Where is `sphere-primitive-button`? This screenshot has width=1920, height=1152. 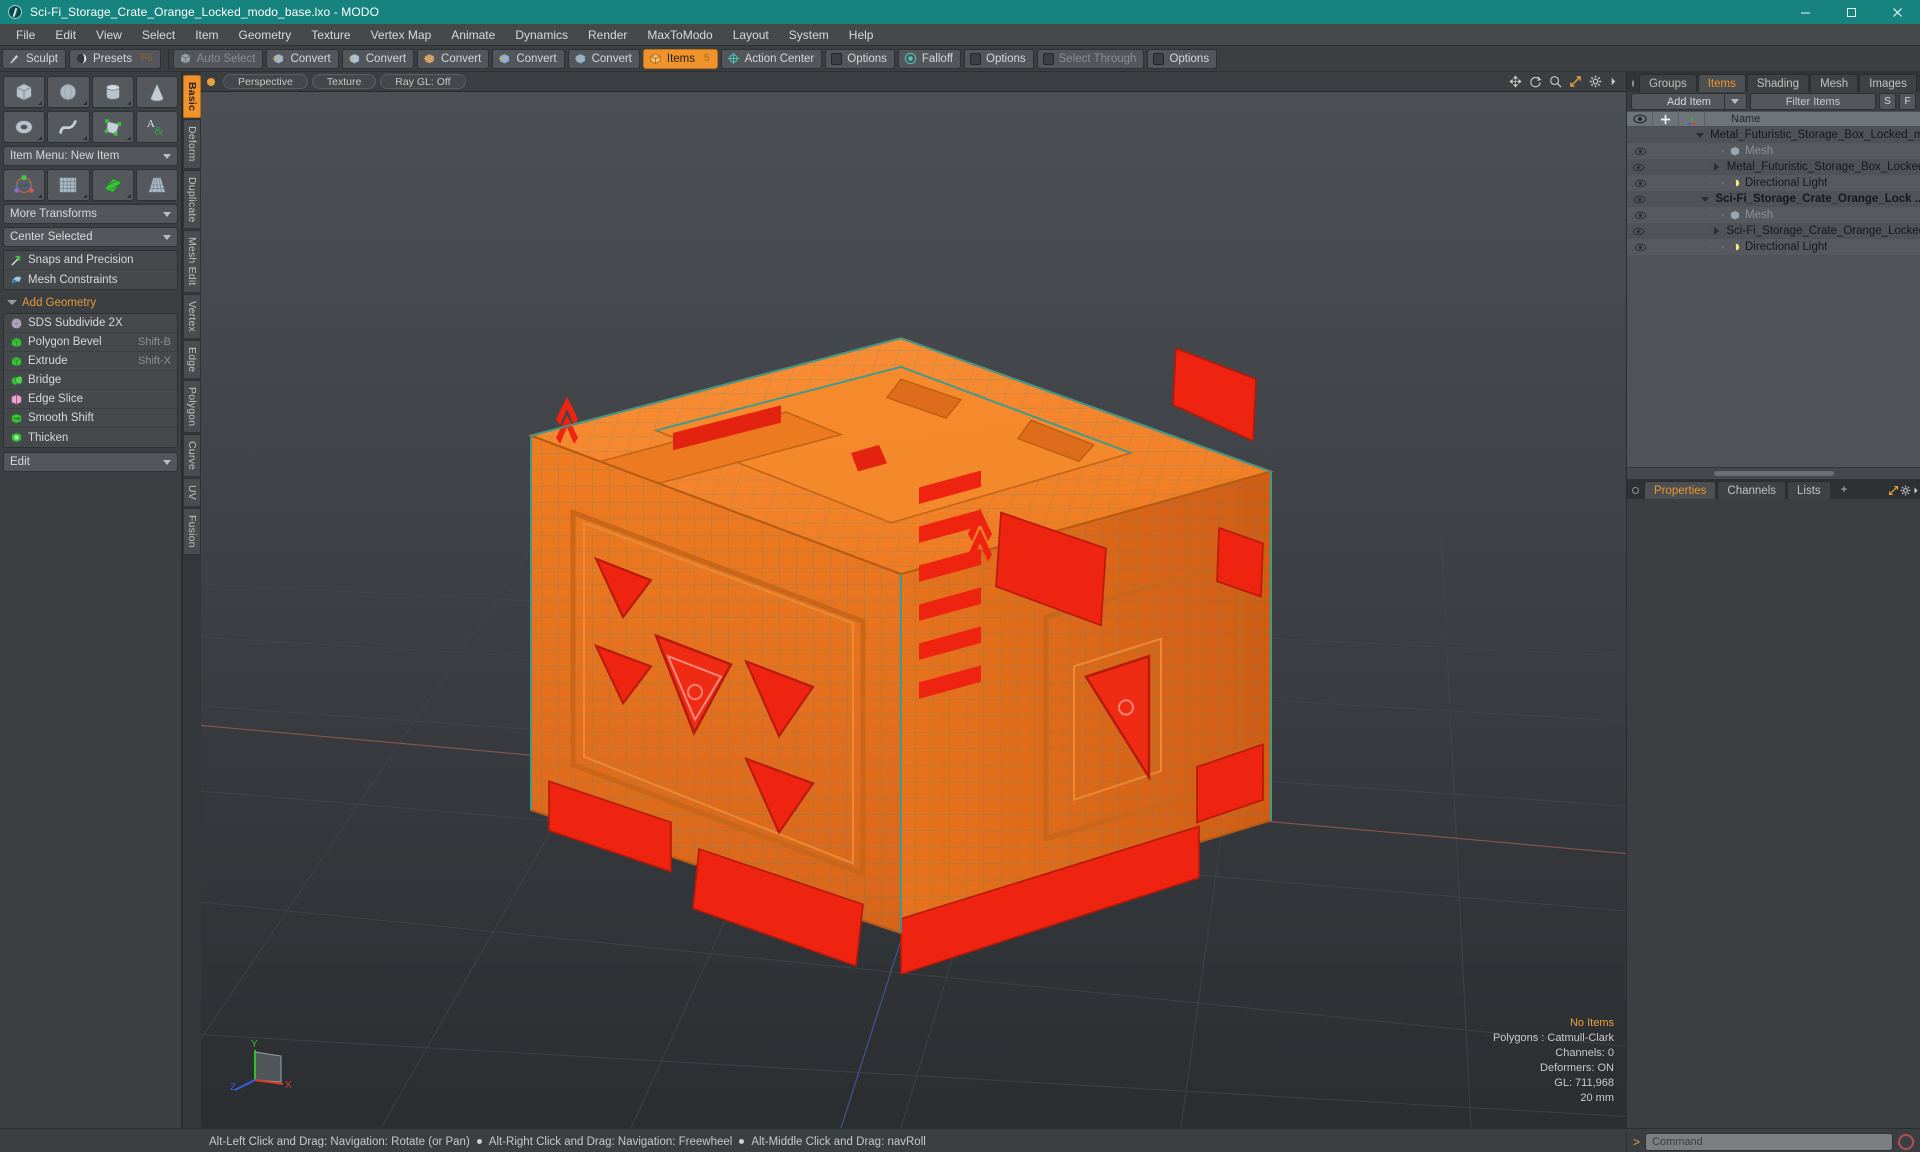
sphere-primitive-button is located at coordinates (68, 92).